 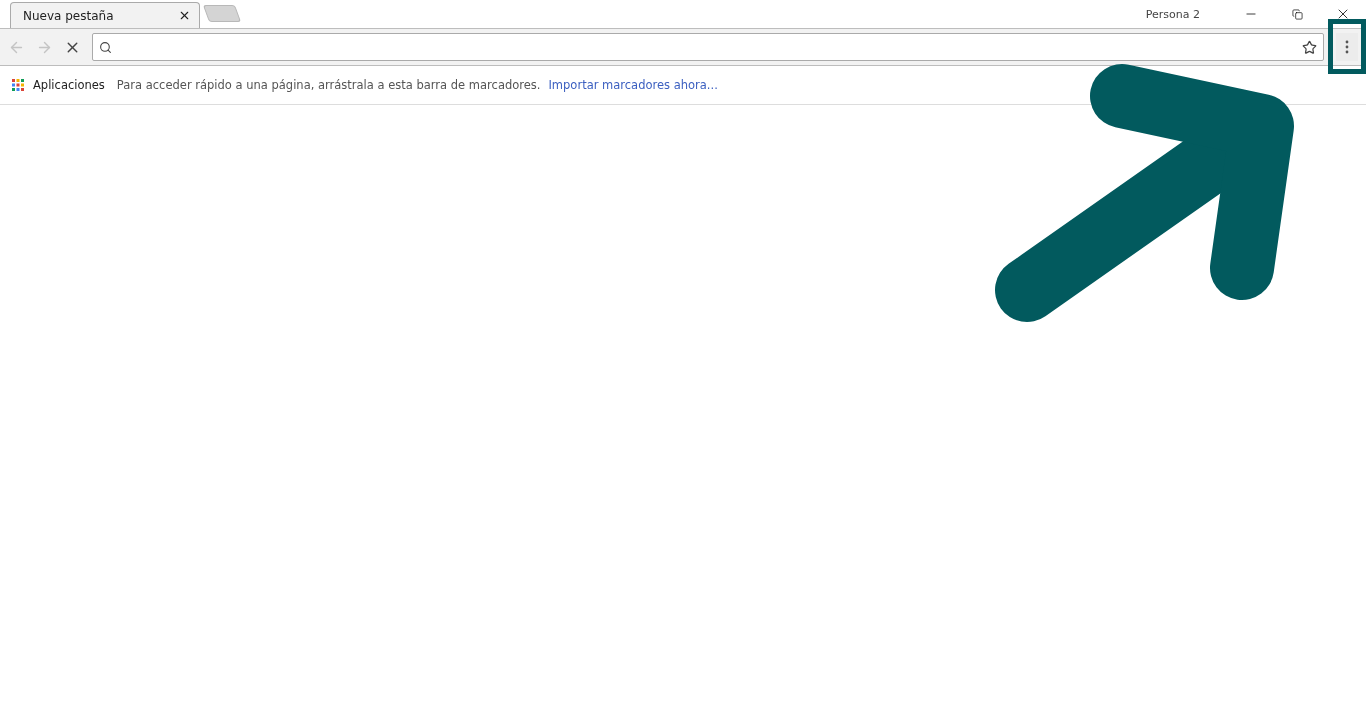 What do you see at coordinates (1172, 14) in the screenshot?
I see `profile-name: Persona 2` at bounding box center [1172, 14].